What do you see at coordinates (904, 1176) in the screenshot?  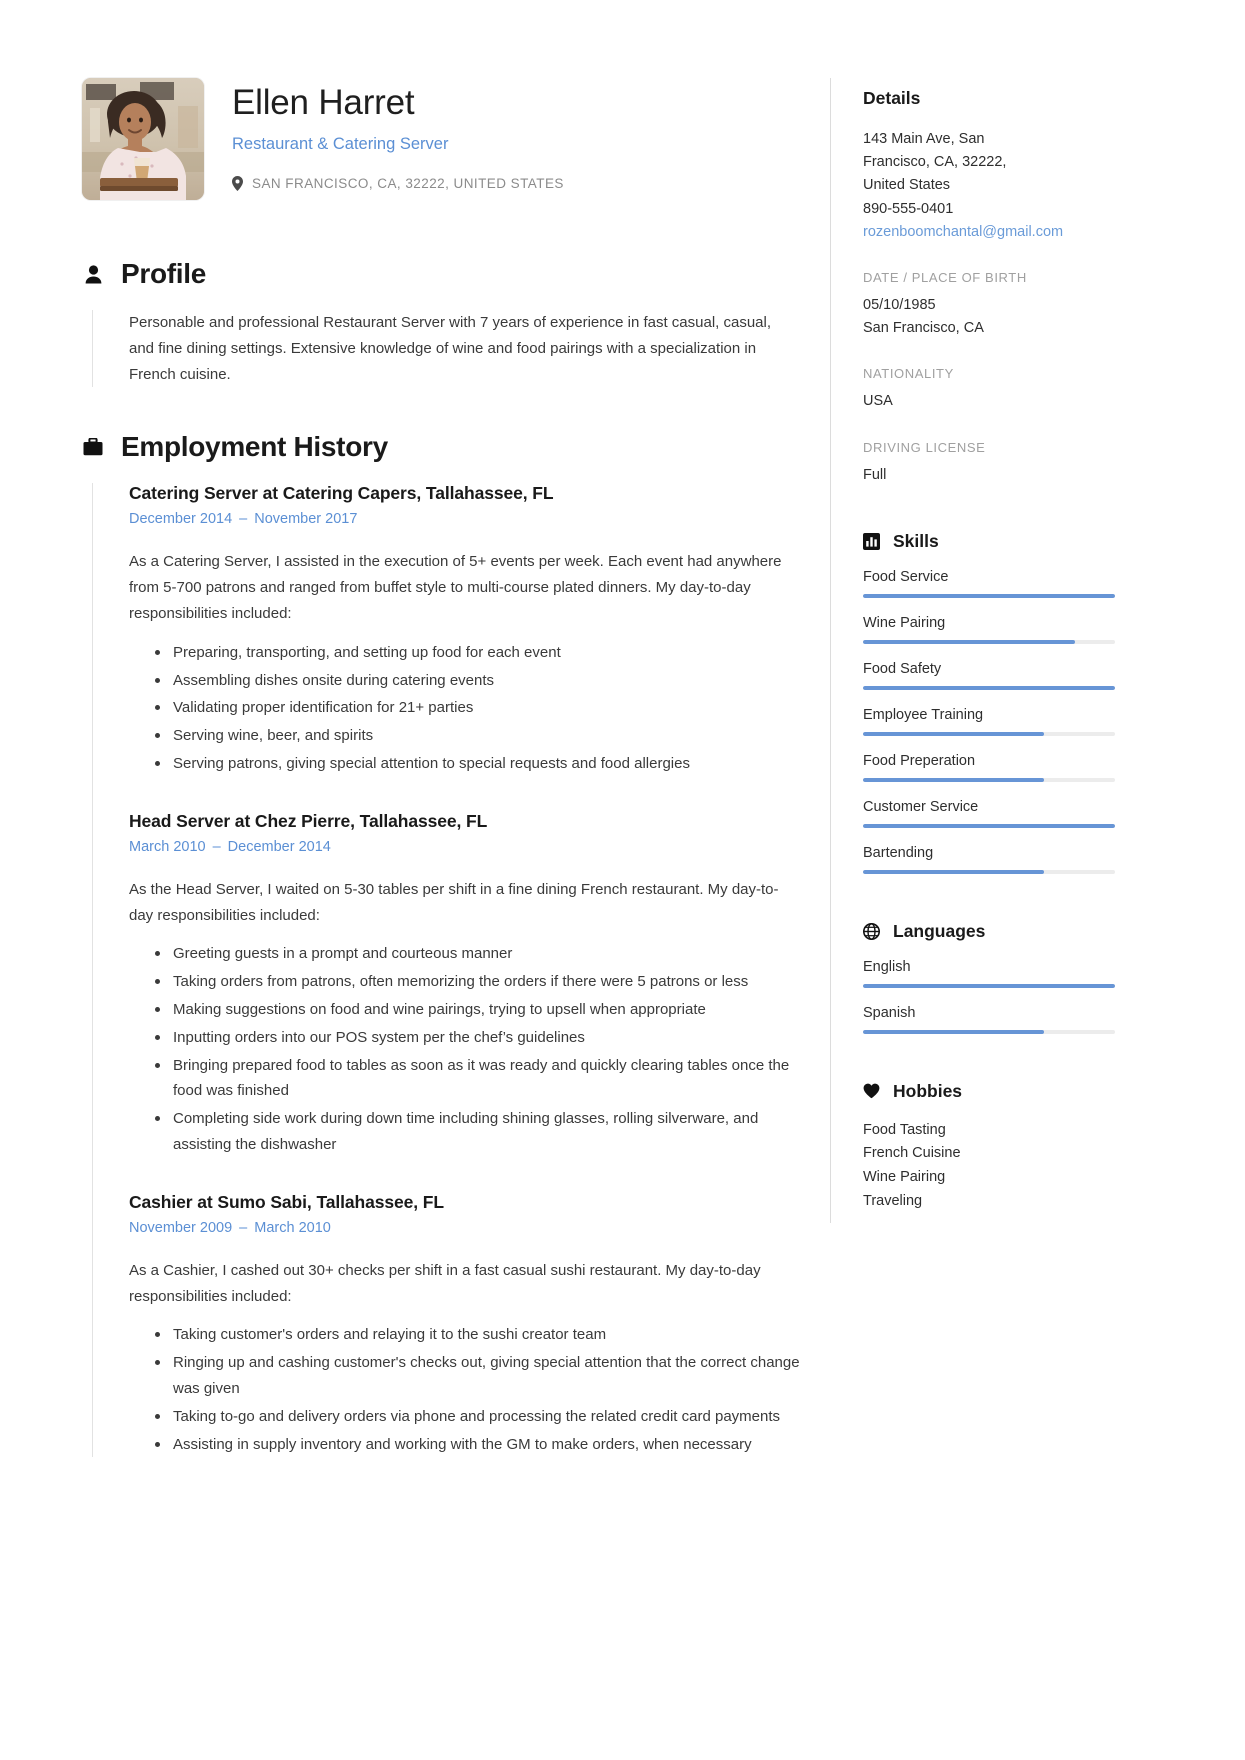 I see `hobby-item: Wine Pairing` at bounding box center [904, 1176].